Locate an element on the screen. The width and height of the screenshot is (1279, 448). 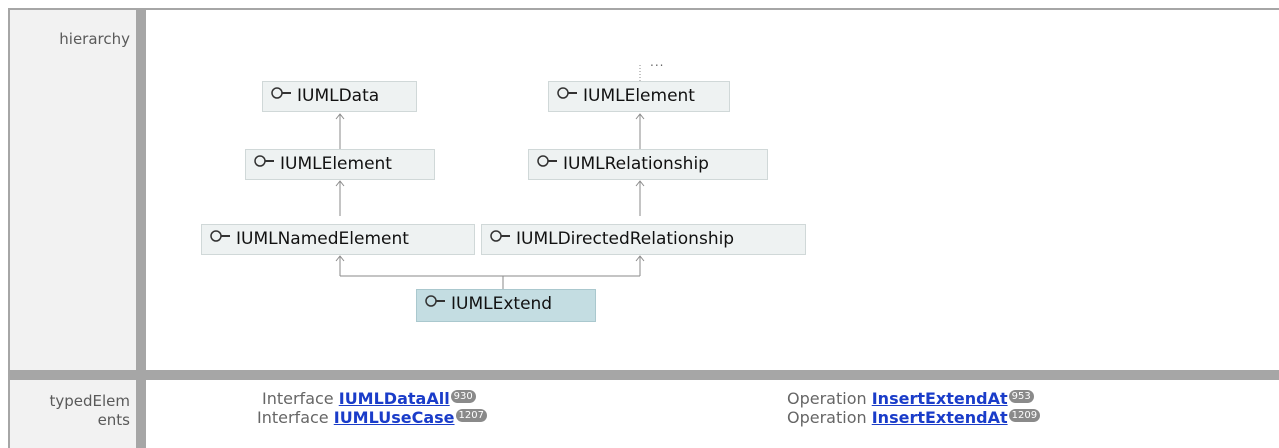
typed-element-item: Operation InsertExtendAt 953 is located at coordinates (910, 399).